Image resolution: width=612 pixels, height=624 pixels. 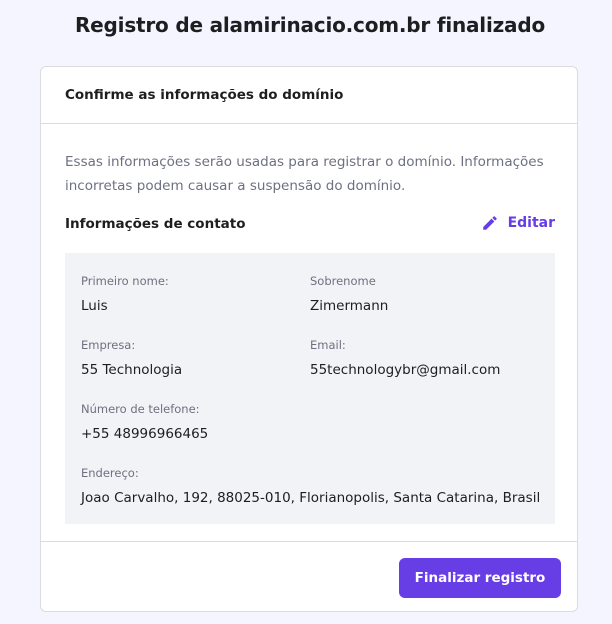 What do you see at coordinates (405, 358) in the screenshot?
I see `email-field: Email: 55technologybr@gmail.com` at bounding box center [405, 358].